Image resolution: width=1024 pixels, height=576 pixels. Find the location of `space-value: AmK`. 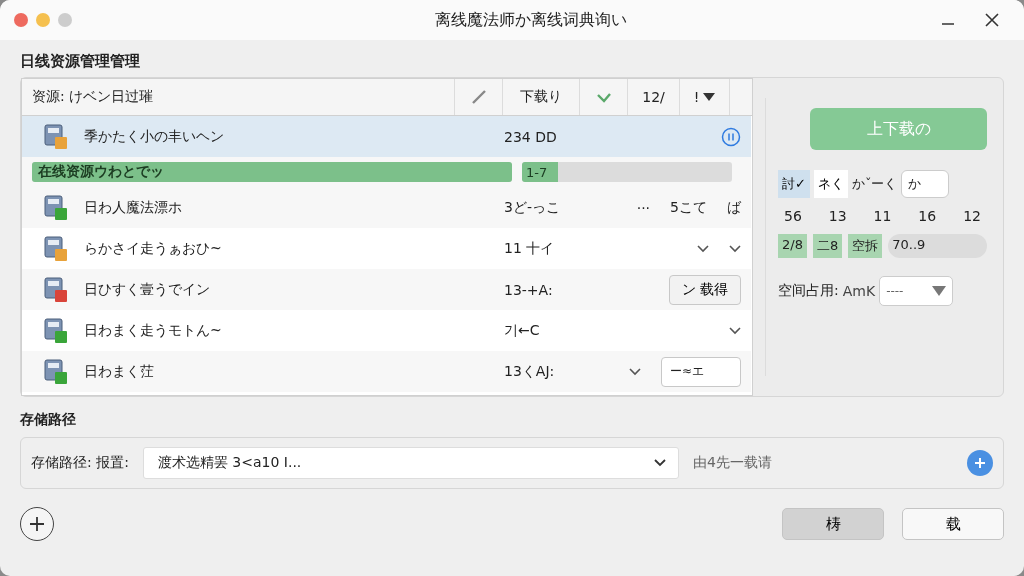

space-value: AmK is located at coordinates (859, 291).